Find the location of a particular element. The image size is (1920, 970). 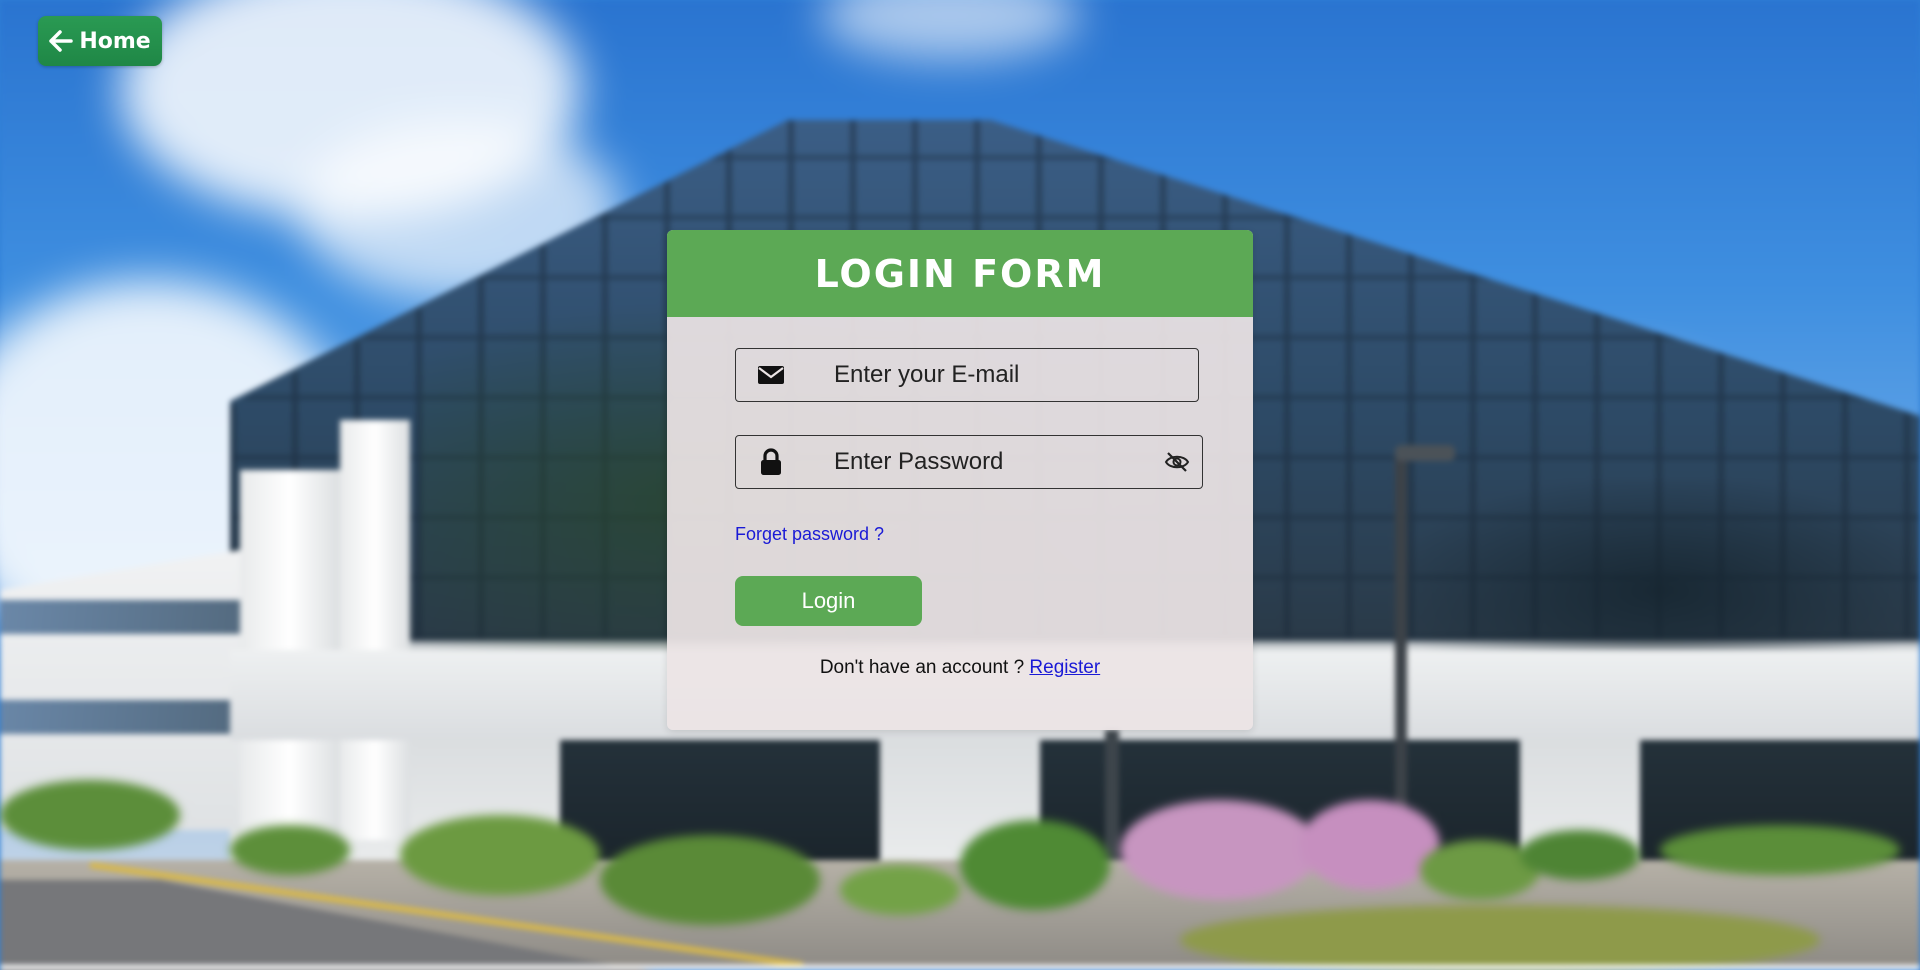

signup-prompt: Don't have an account ? Register is located at coordinates (960, 668).